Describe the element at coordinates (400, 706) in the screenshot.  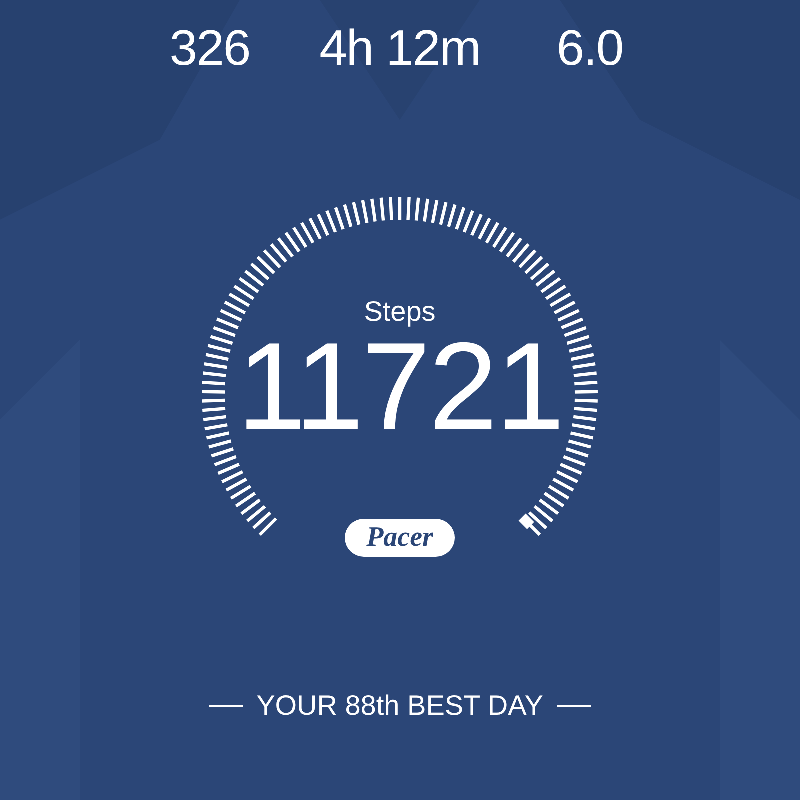
I see `best-day-caption: YOUR 88th BEST DAY` at that location.